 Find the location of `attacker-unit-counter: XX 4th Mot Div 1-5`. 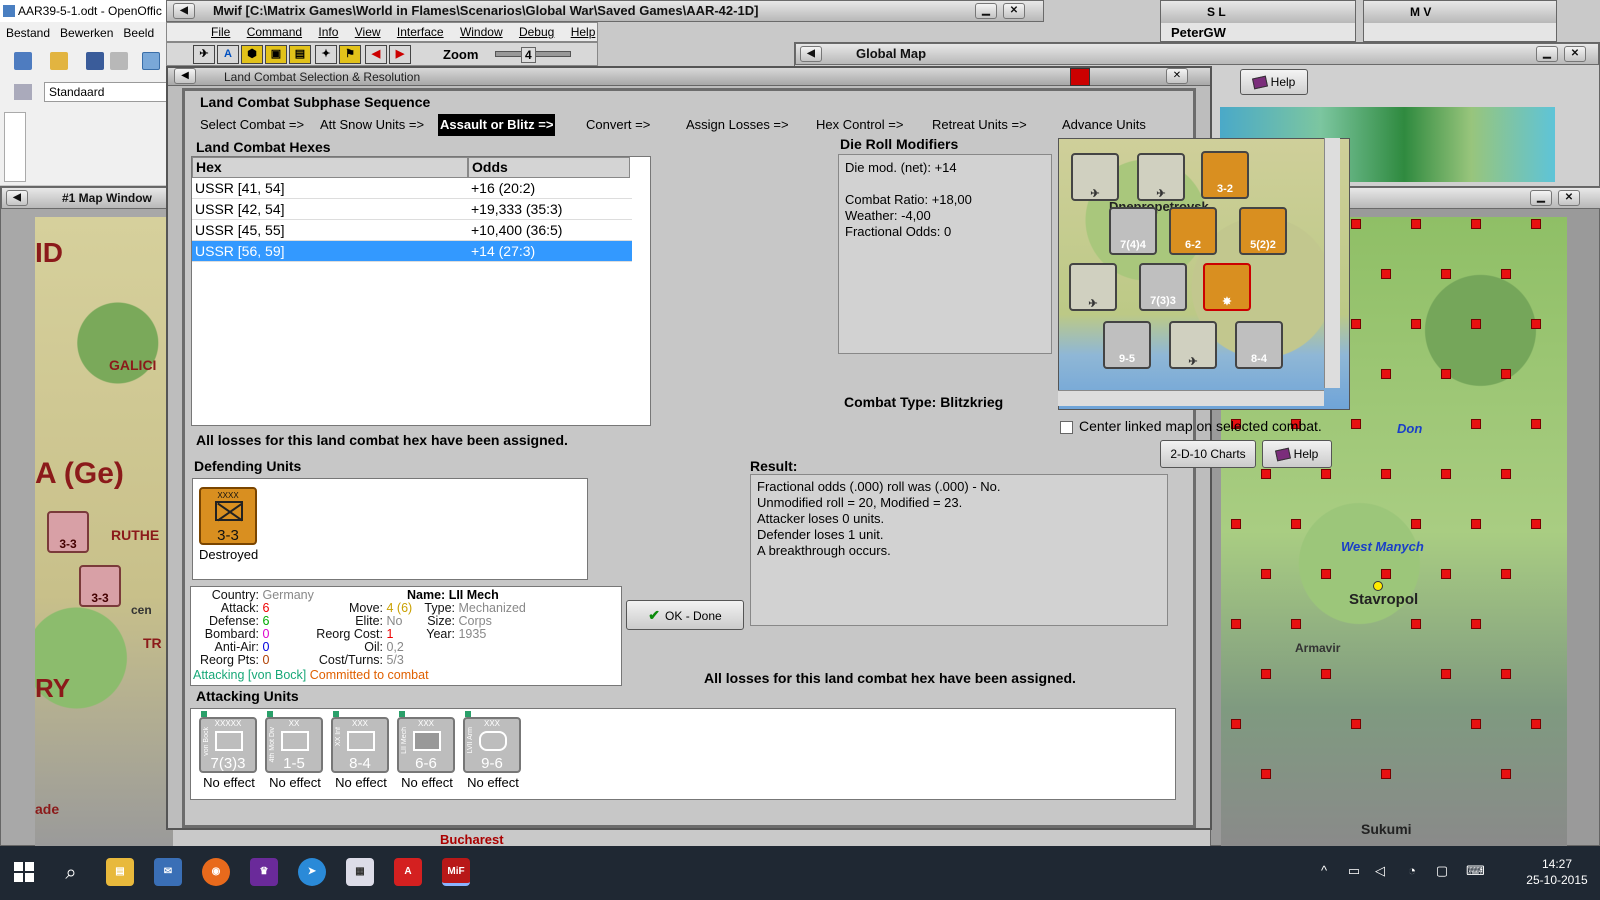

attacker-unit-counter: XX 4th Mot Div 1-5 is located at coordinates (294, 745).